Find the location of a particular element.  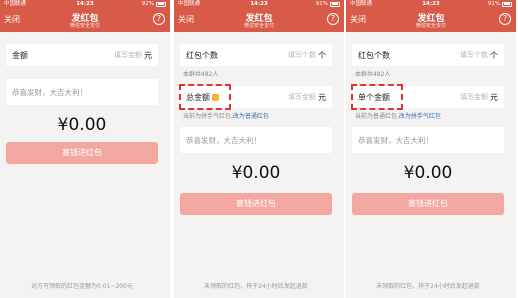

battery-percent: 92% is located at coordinates (147, 4).